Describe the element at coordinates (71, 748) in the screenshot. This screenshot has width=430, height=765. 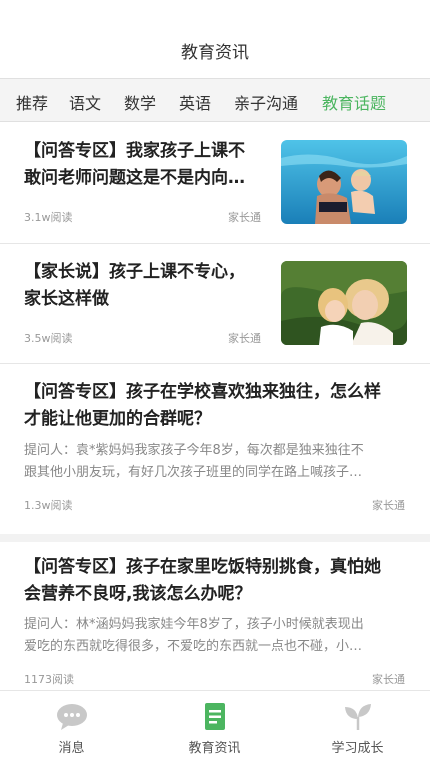
I see `nav-label: 消息` at that location.